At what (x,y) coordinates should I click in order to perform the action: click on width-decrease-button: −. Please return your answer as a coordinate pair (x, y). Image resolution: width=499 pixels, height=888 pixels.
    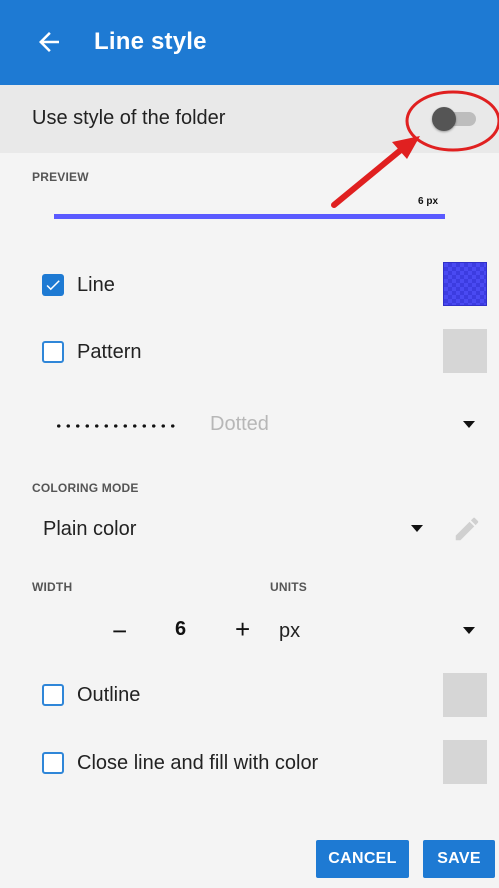
    Looking at the image, I should click on (119, 631).